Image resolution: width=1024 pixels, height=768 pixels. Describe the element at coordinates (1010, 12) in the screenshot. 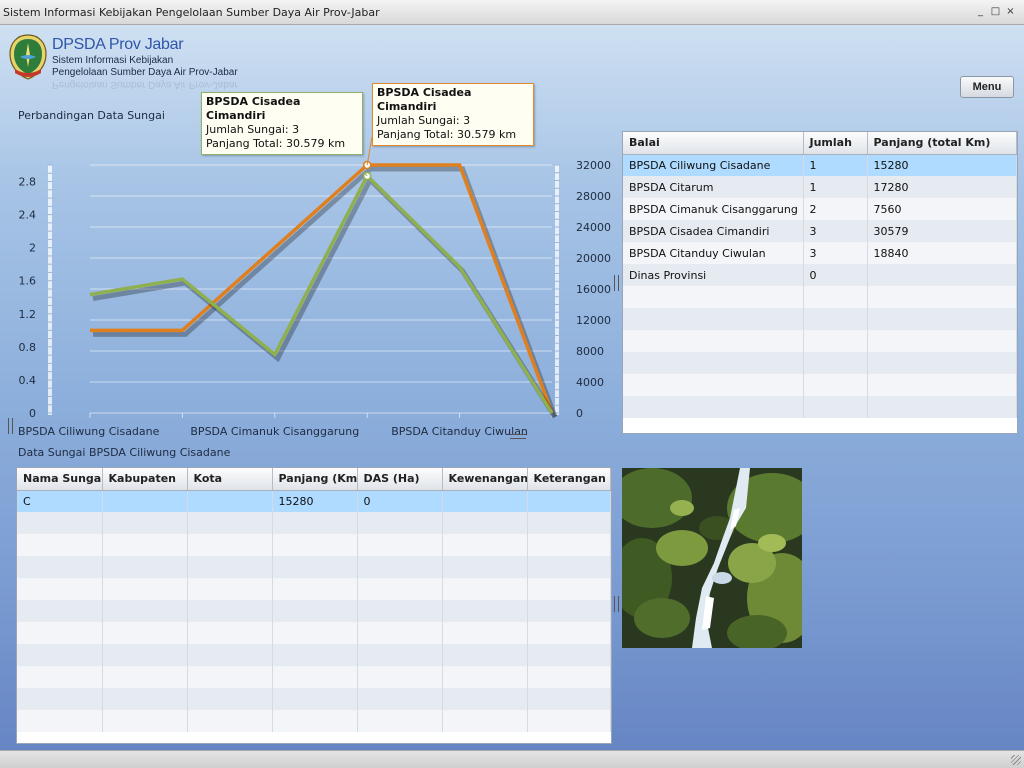

I see `close-icon: ×` at that location.